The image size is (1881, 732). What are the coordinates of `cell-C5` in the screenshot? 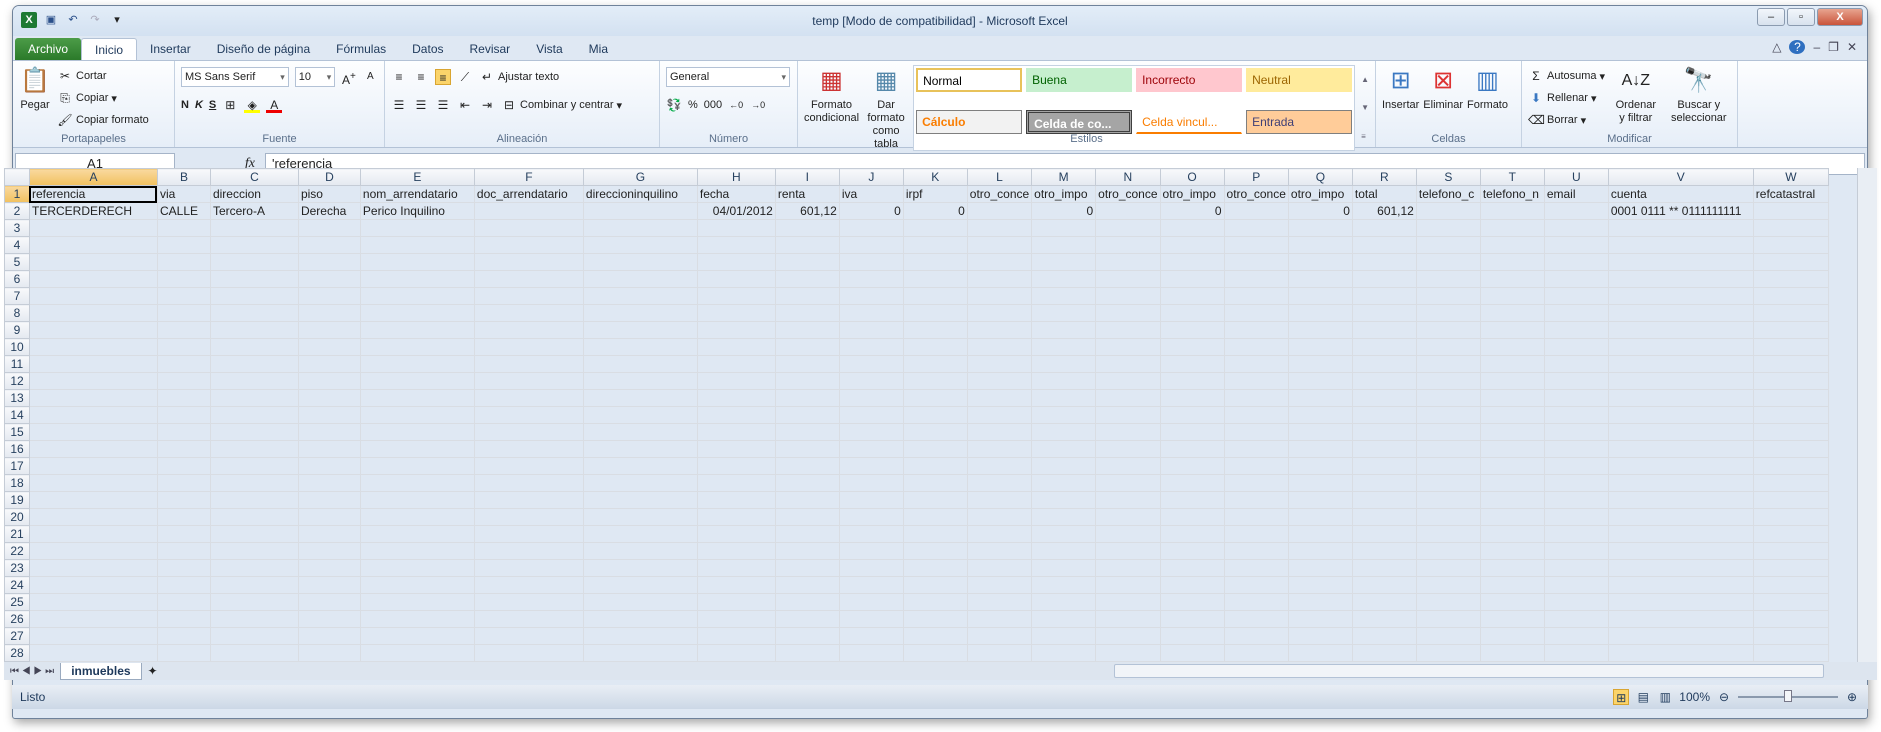 It's located at (254, 262).